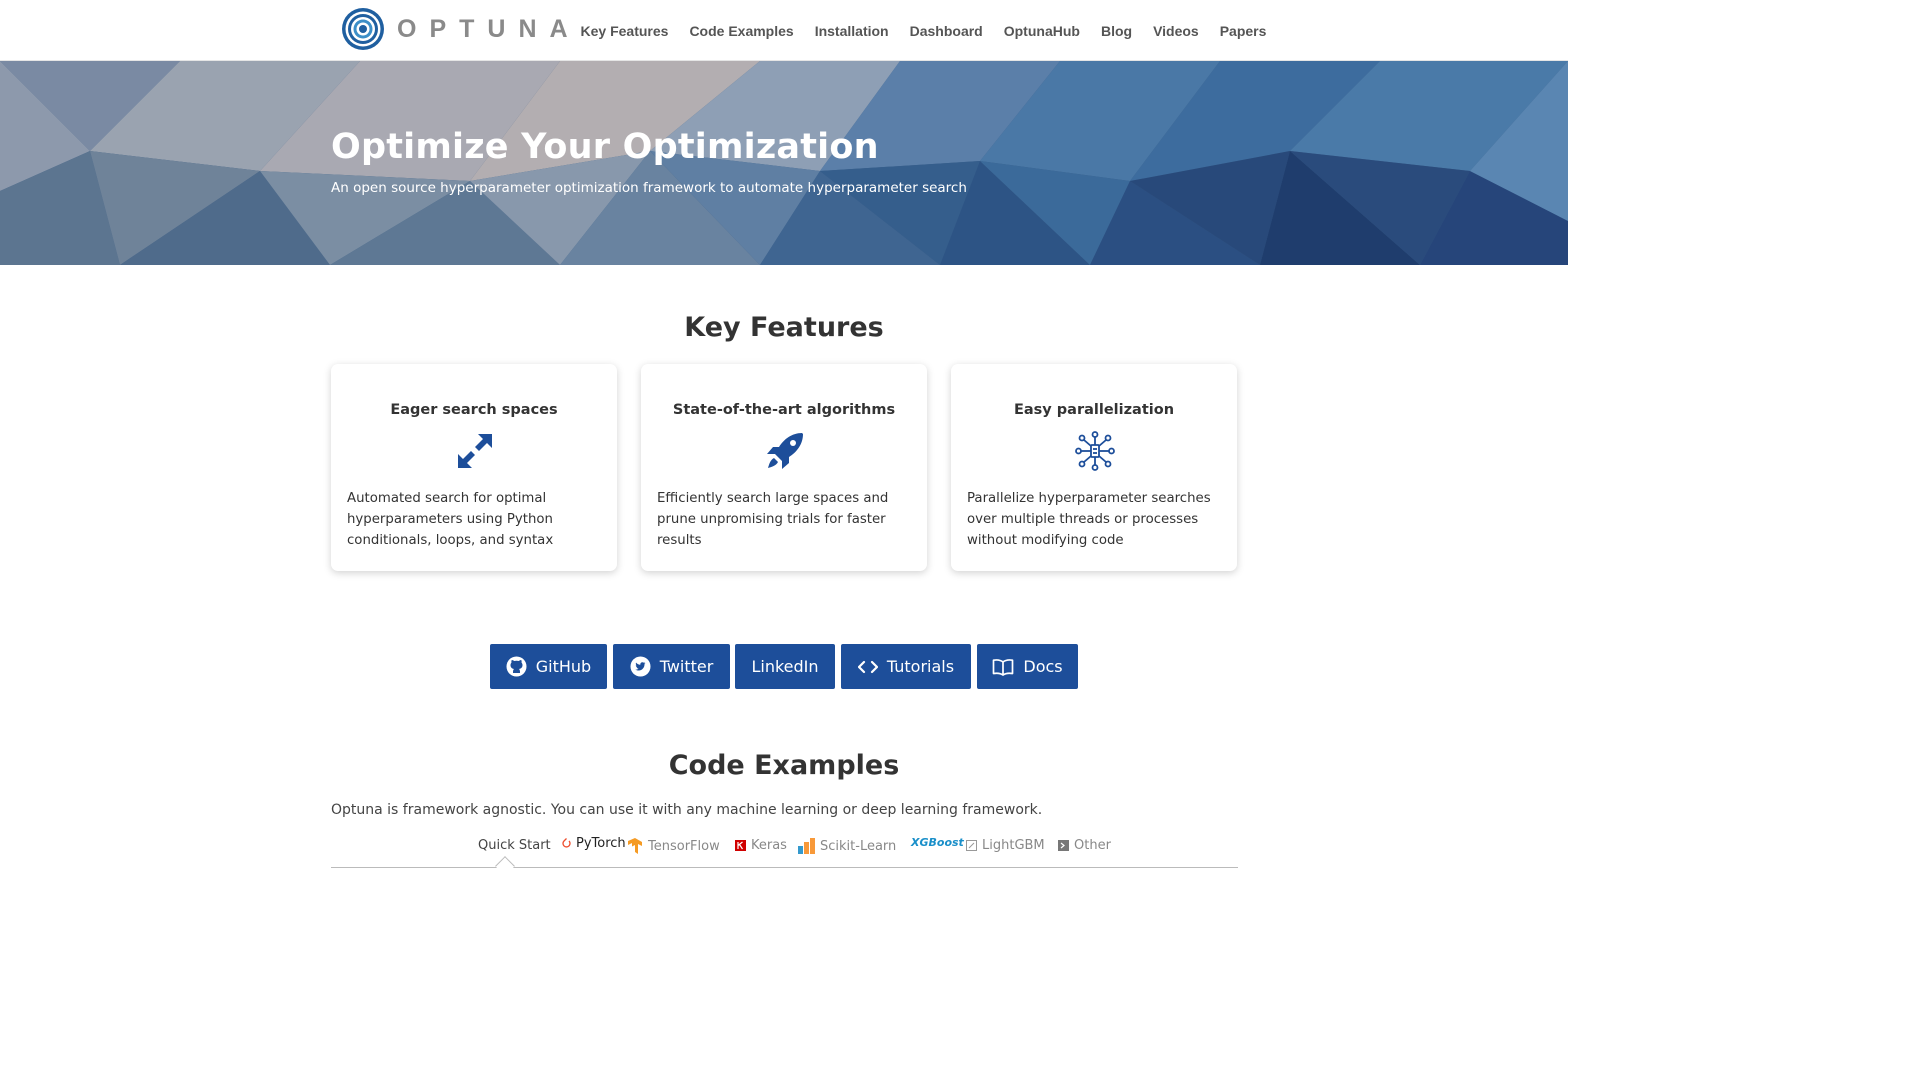 This screenshot has height=1080, width=1920. What do you see at coordinates (635, 846) in the screenshot?
I see `tensorflow-icon` at bounding box center [635, 846].